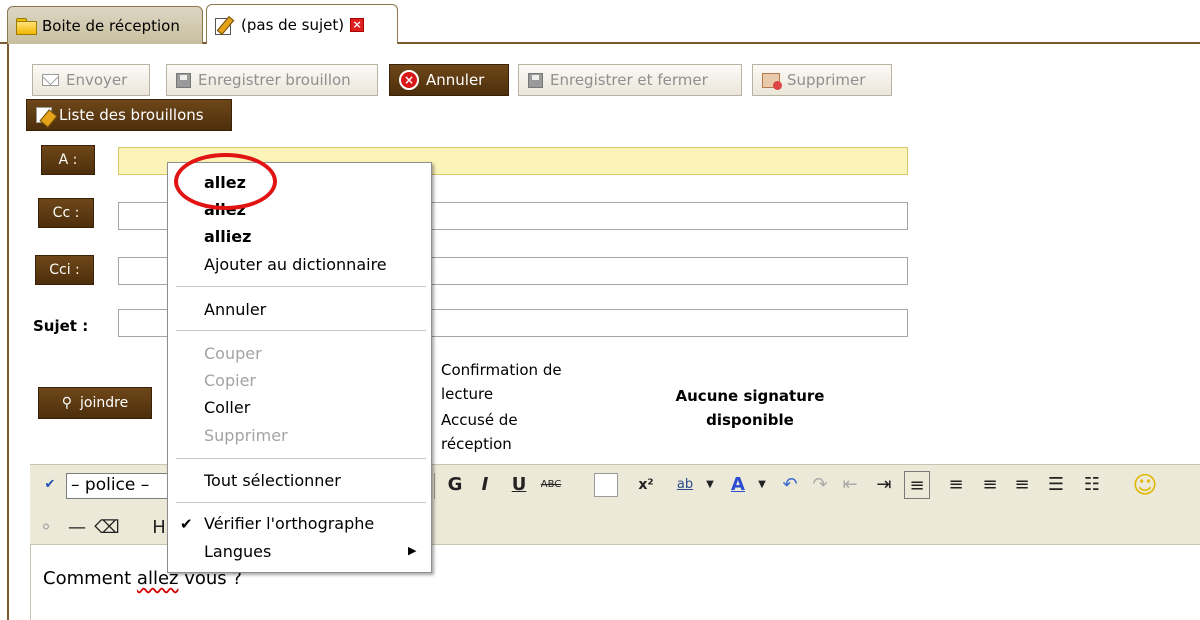  I want to click on paperclip-icon: ⚲, so click(67, 403).